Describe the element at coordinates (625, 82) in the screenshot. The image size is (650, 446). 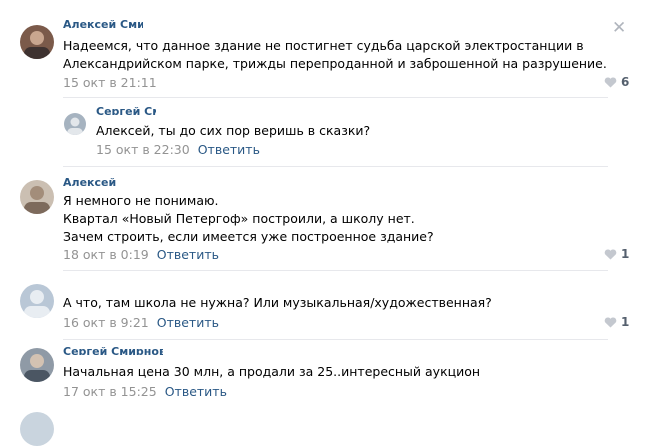
I see `like-count: 6` at that location.